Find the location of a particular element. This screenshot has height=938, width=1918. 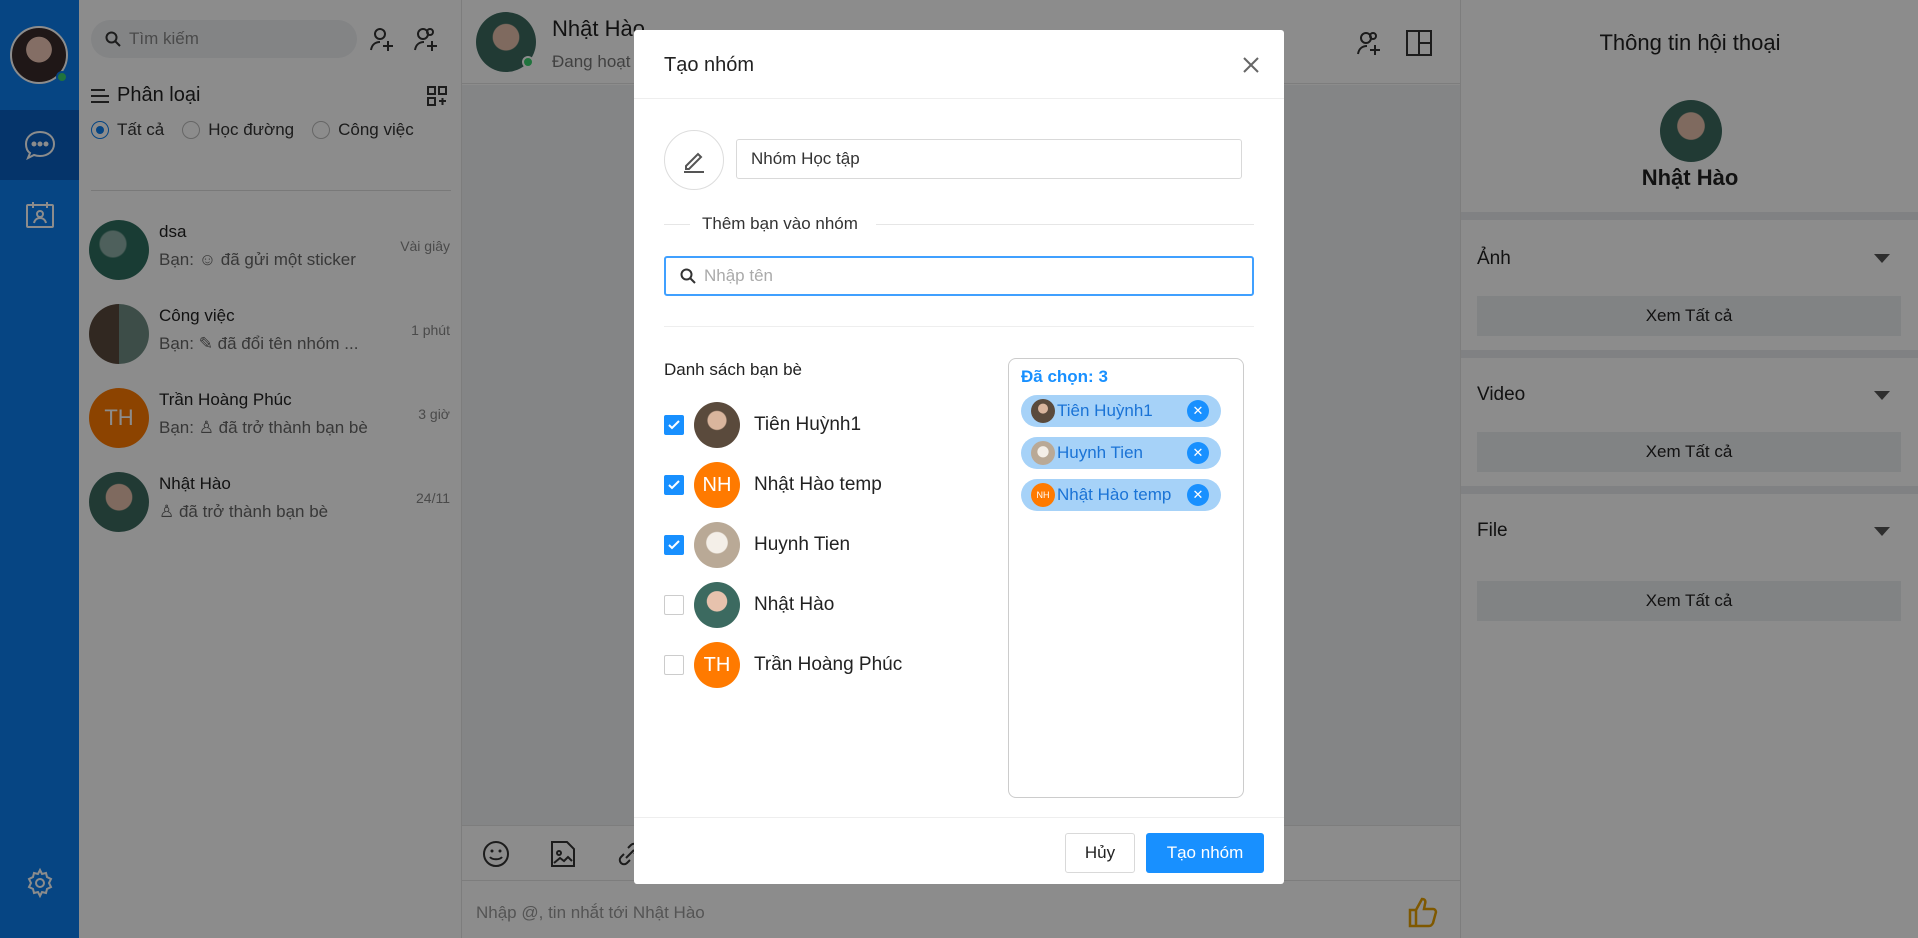

friend-item: Tiên Huỳnh1 is located at coordinates (814, 425).